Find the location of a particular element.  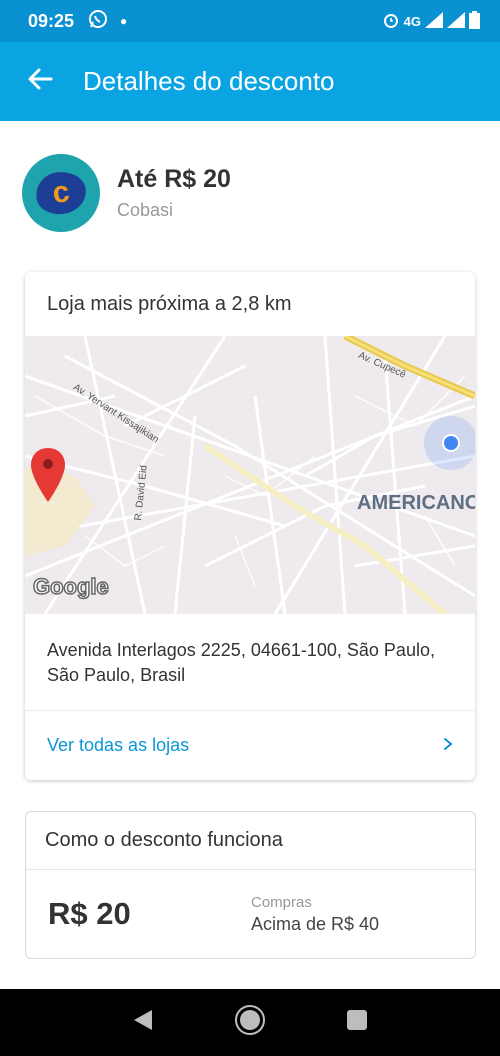

nav-home-icon is located at coordinates (250, 1022).